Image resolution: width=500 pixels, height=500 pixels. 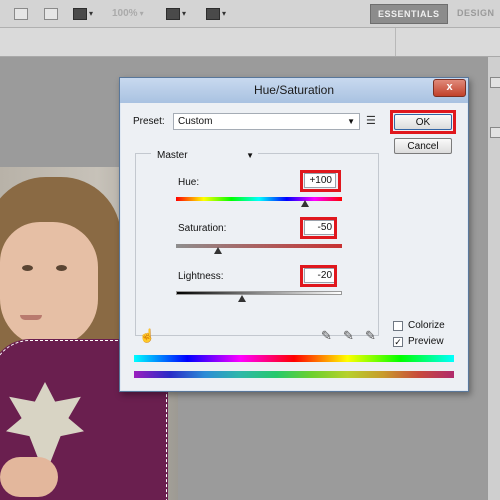 I want to click on channel-value: Master, so click(x=172, y=155).